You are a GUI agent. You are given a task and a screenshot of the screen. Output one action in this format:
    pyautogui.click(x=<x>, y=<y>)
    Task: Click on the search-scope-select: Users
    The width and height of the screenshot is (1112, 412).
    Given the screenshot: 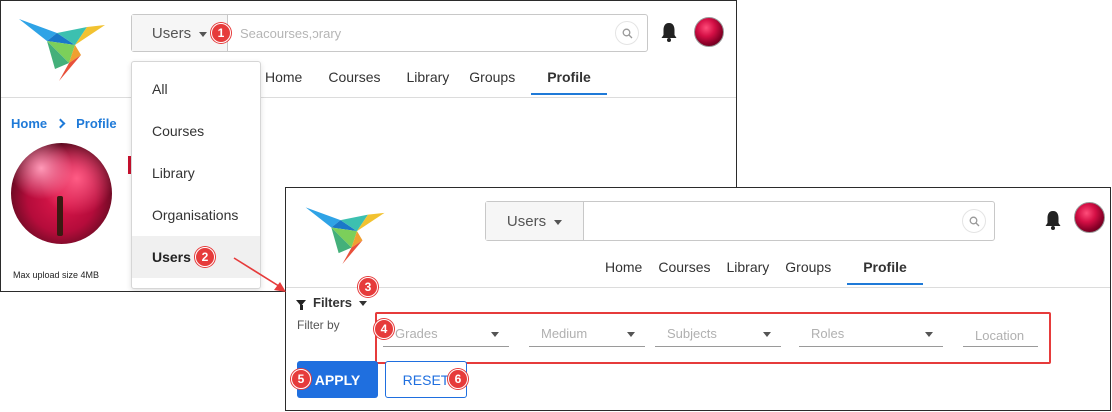 What is the action you would take?
    pyautogui.click(x=535, y=221)
    